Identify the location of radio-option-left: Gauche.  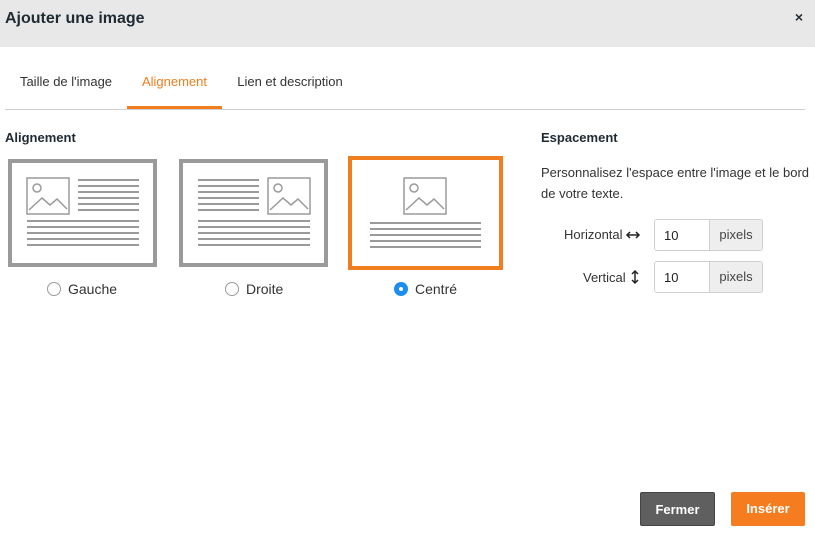
(82, 289).